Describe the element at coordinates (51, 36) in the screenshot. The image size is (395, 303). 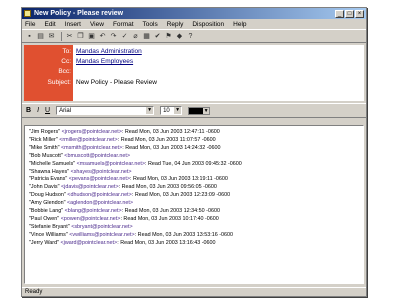
I see `send-icon: ✉` at that location.